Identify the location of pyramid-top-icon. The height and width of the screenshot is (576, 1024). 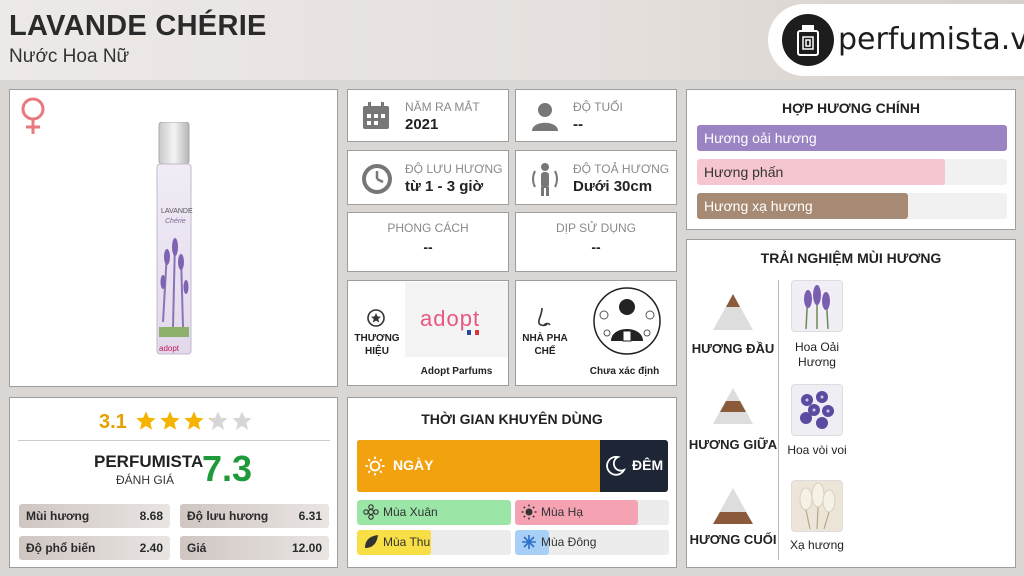
(733, 312).